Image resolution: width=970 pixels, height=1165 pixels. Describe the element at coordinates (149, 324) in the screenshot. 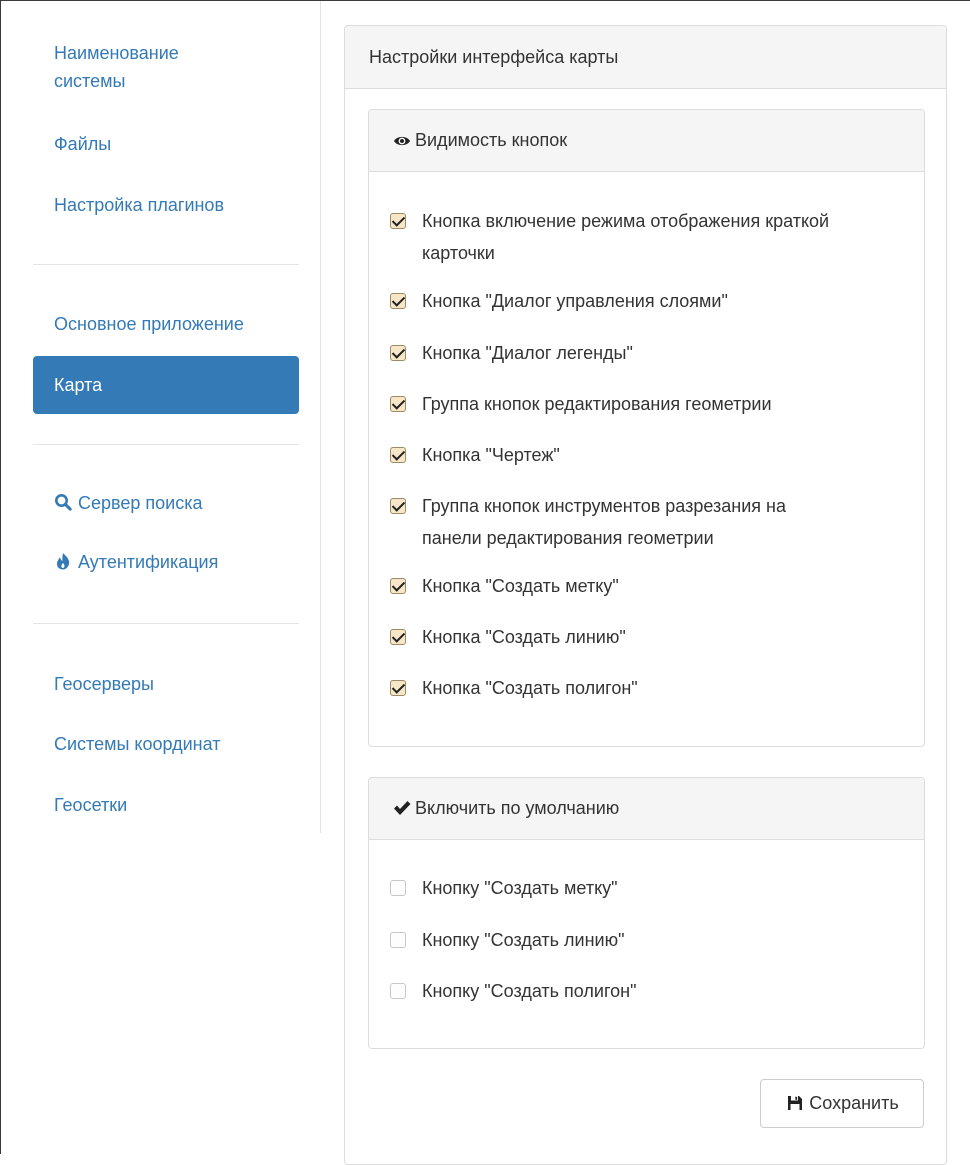

I see `sidebar-item-label: Основное приложение` at that location.